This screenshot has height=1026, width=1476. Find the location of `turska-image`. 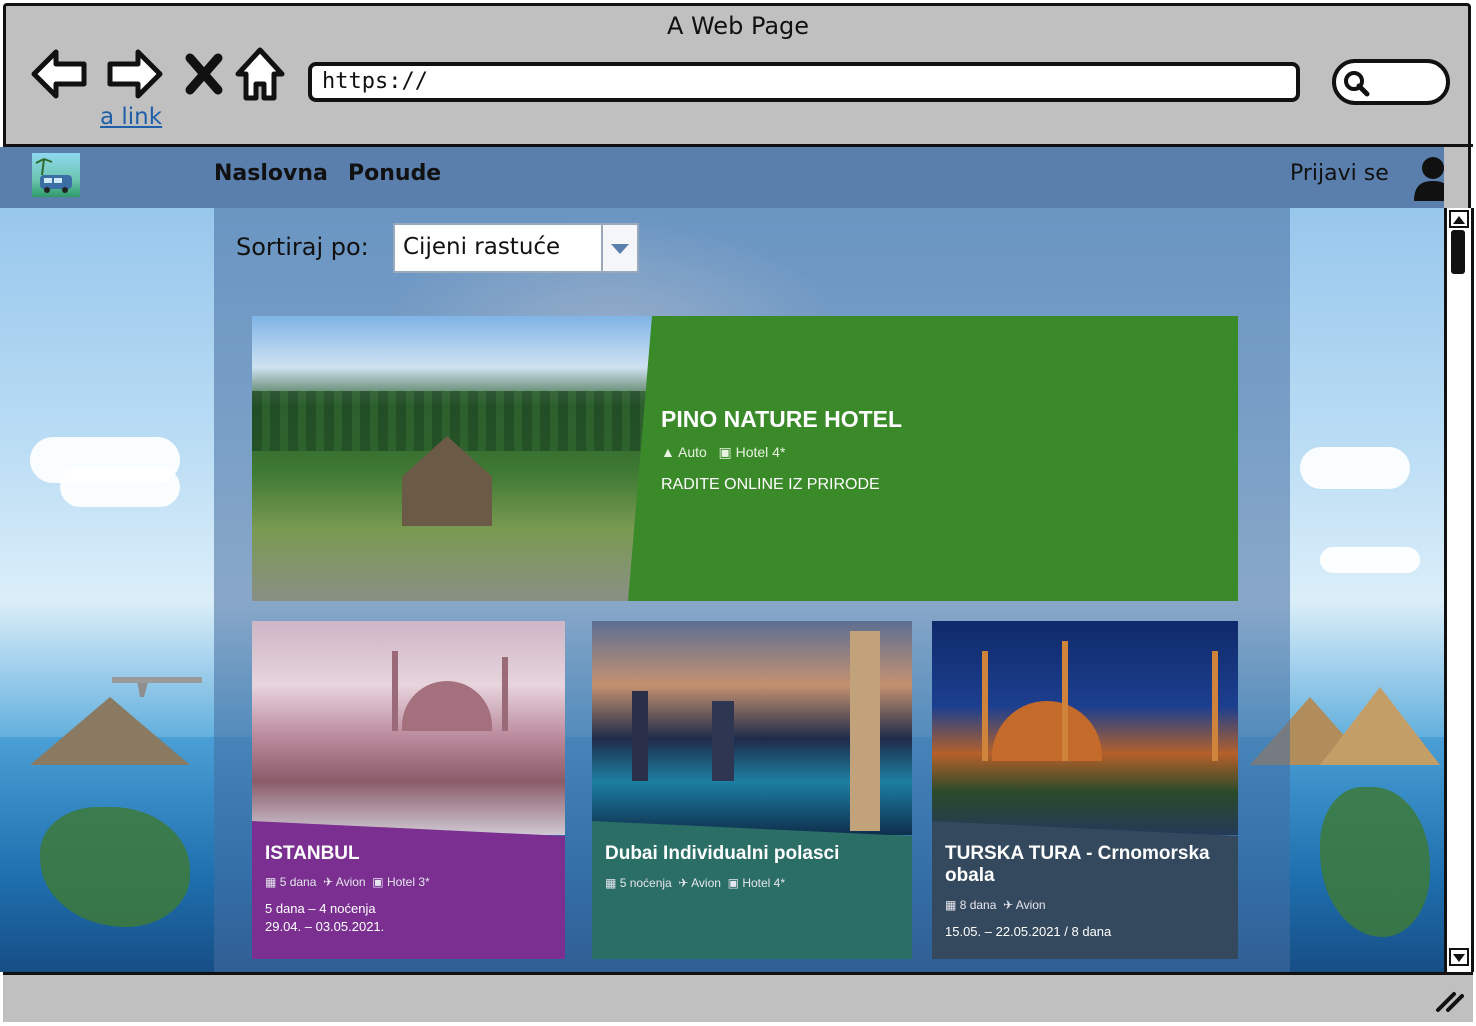

turska-image is located at coordinates (1085, 728).